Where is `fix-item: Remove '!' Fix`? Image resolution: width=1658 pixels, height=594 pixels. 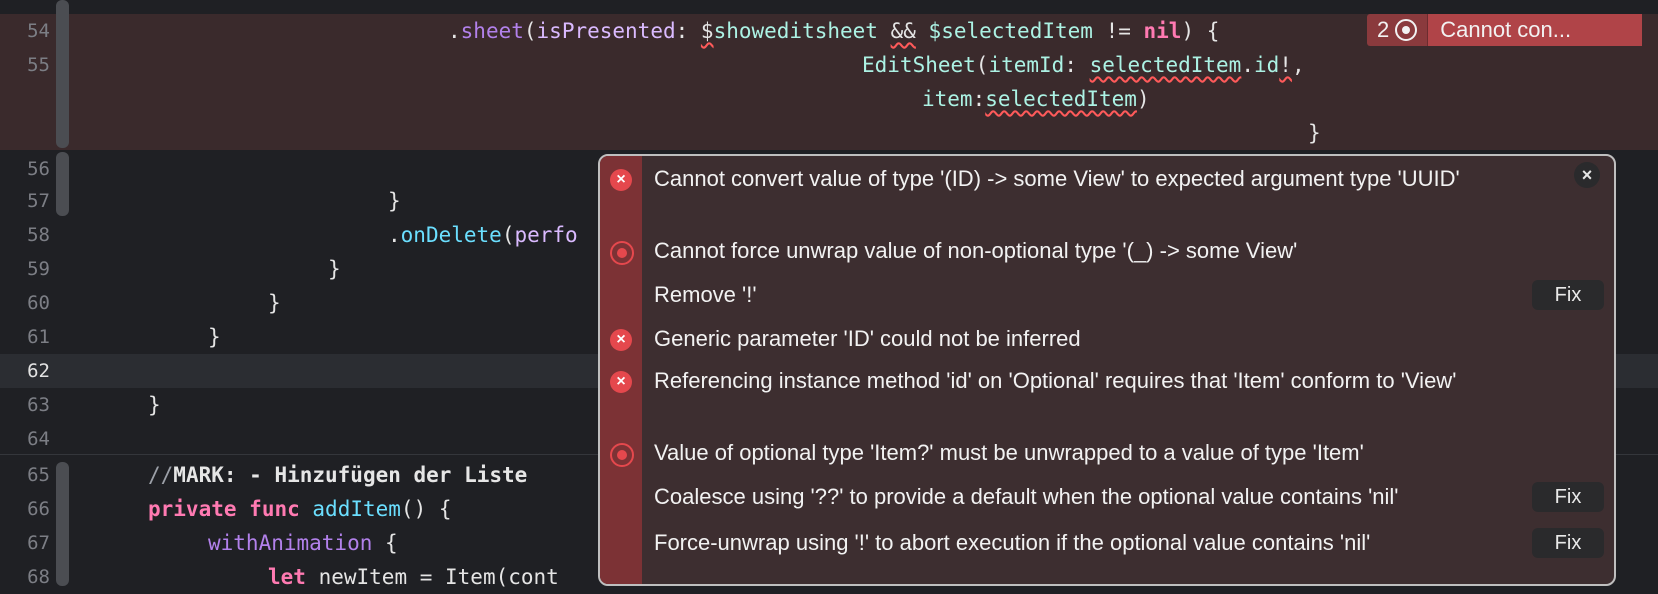 fix-item: Remove '!' Fix is located at coordinates (1107, 295).